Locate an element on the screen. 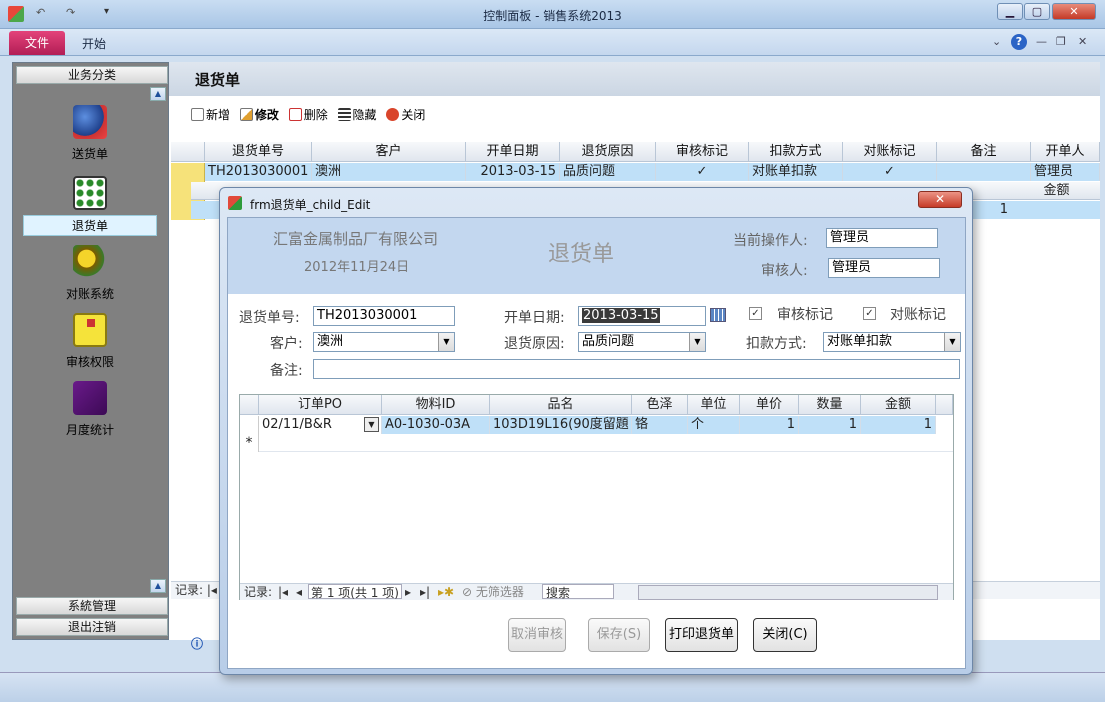 This screenshot has height=702, width=1105. col-date: 开单日期 is located at coordinates (513, 152).